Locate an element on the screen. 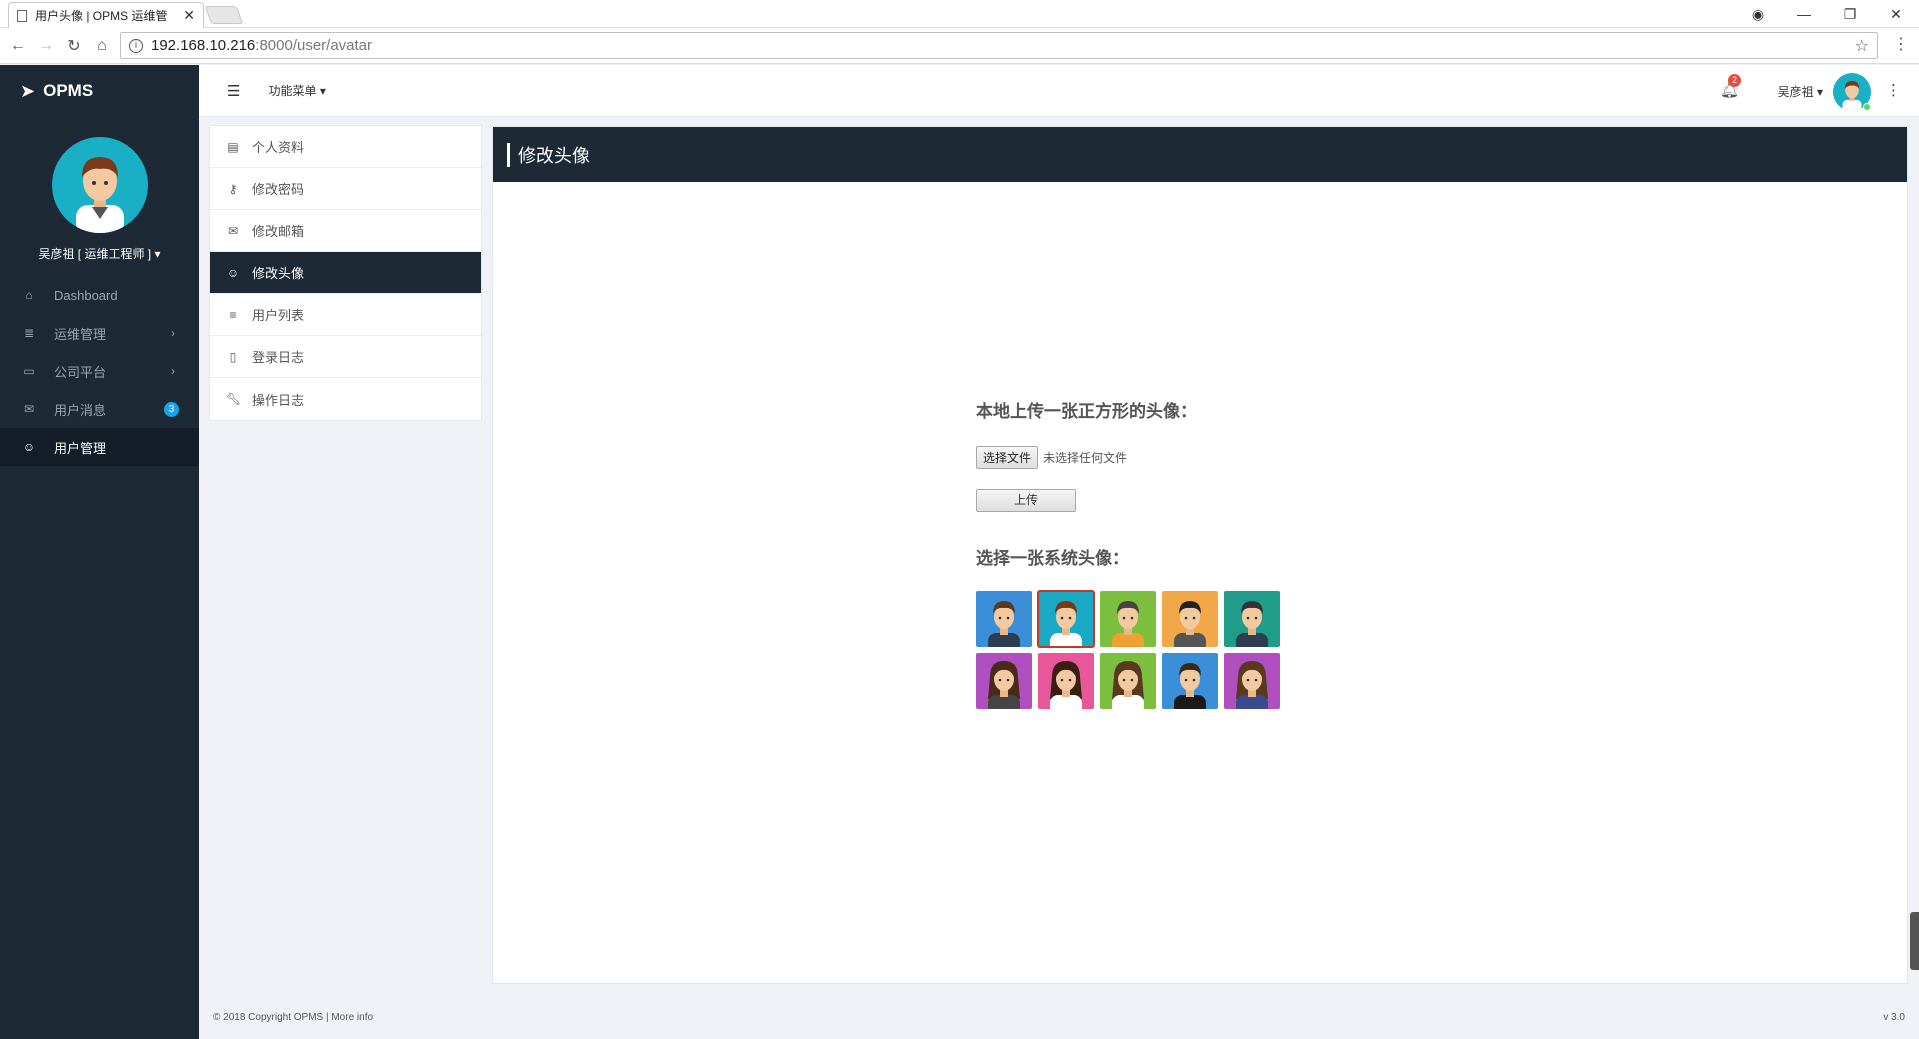 This screenshot has height=1039, width=1919. sidebar-item-label: Dashboard is located at coordinates (86, 295).